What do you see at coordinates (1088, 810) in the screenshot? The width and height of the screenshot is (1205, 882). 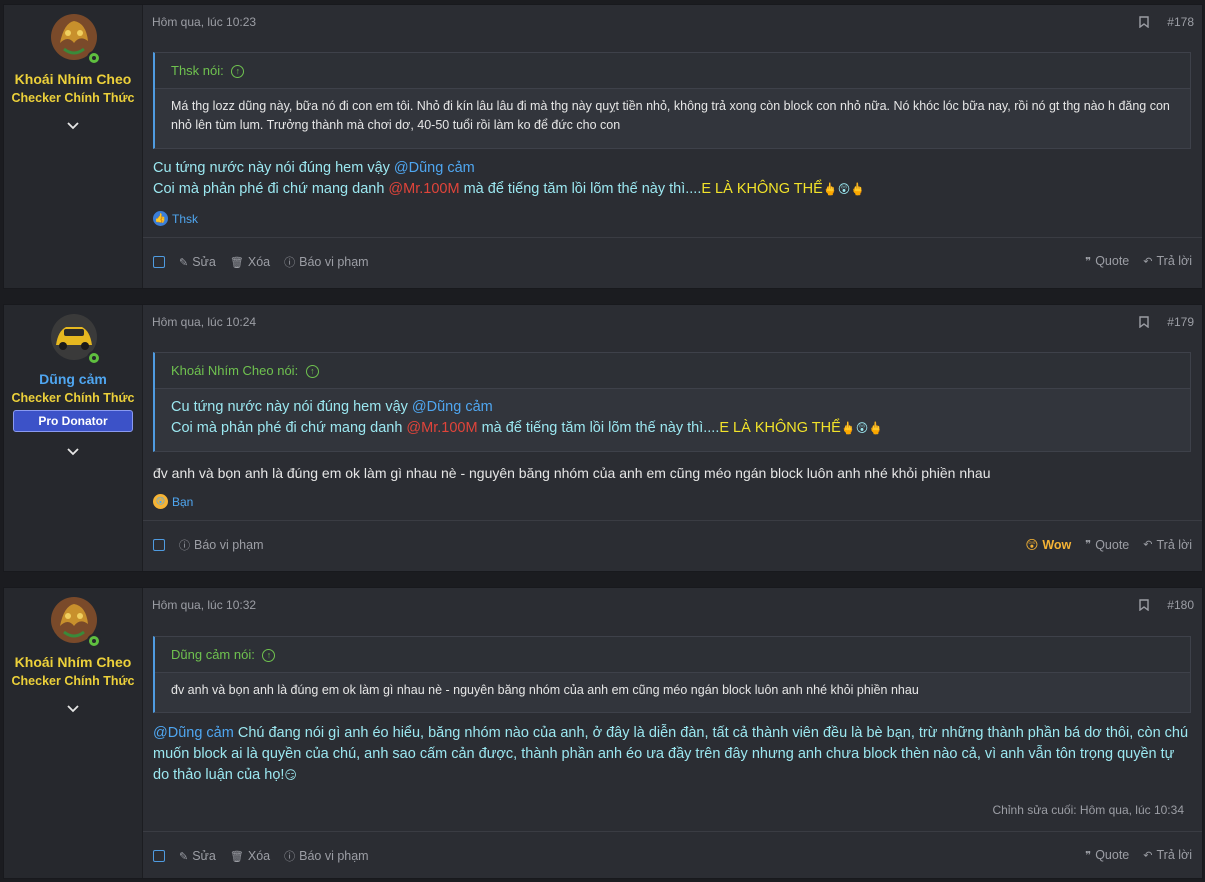 I see `last-edited-note: Chỉnh sửa cuối: Hôm qua, lúc 10:34` at bounding box center [1088, 810].